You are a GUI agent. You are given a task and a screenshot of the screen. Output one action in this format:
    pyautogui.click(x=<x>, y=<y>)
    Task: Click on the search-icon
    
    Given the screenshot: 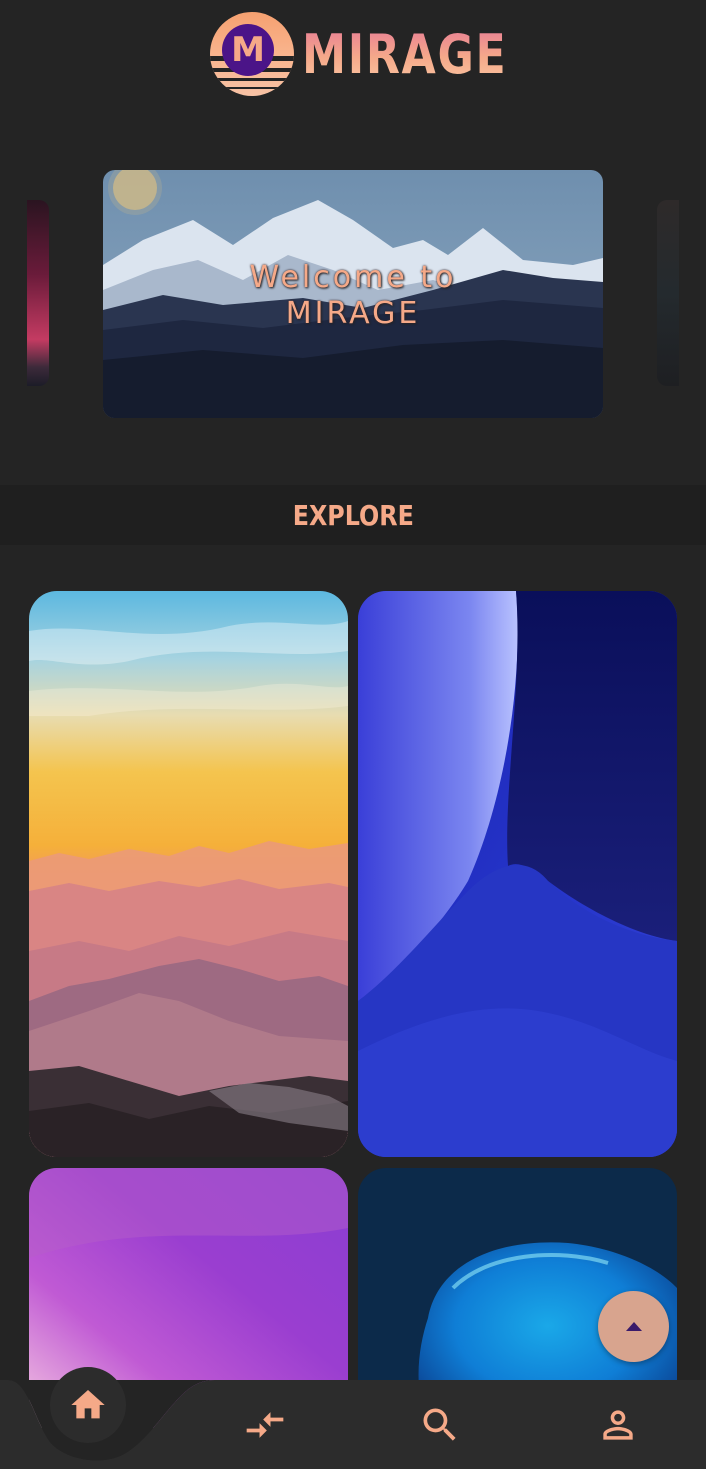 What is the action you would take?
    pyautogui.click(x=439, y=1424)
    